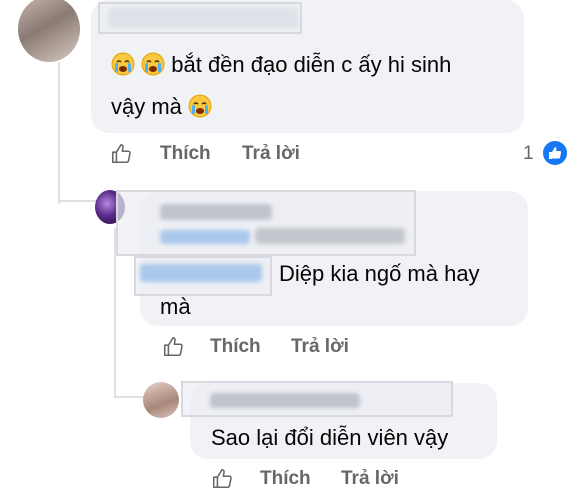 The height and width of the screenshot is (501, 580). What do you see at coordinates (201, 273) in the screenshot?
I see `mention-redacted` at bounding box center [201, 273].